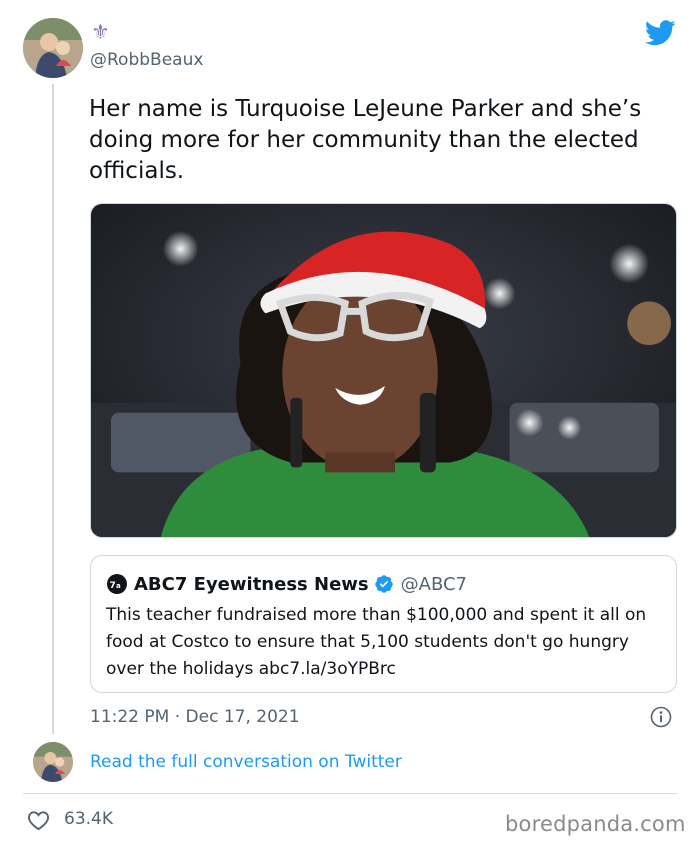  What do you see at coordinates (383, 584) in the screenshot?
I see `verified-badge-icon` at bounding box center [383, 584].